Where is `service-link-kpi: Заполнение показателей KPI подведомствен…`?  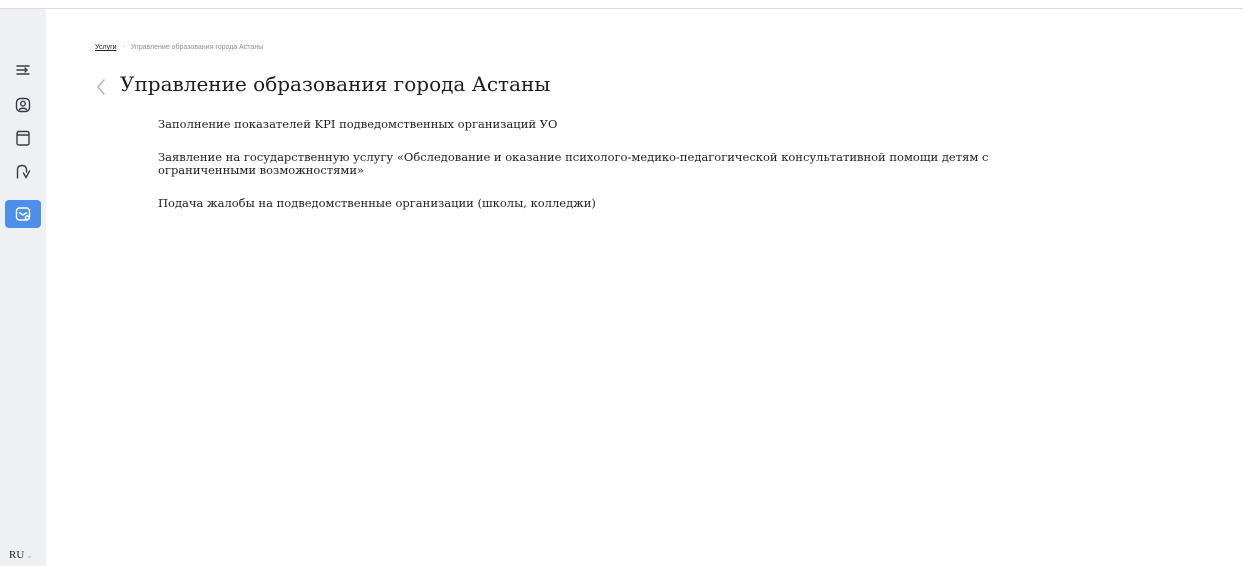
service-link-kpi: Заполнение показателей KPI подведомствен… is located at coordinates (623, 124).